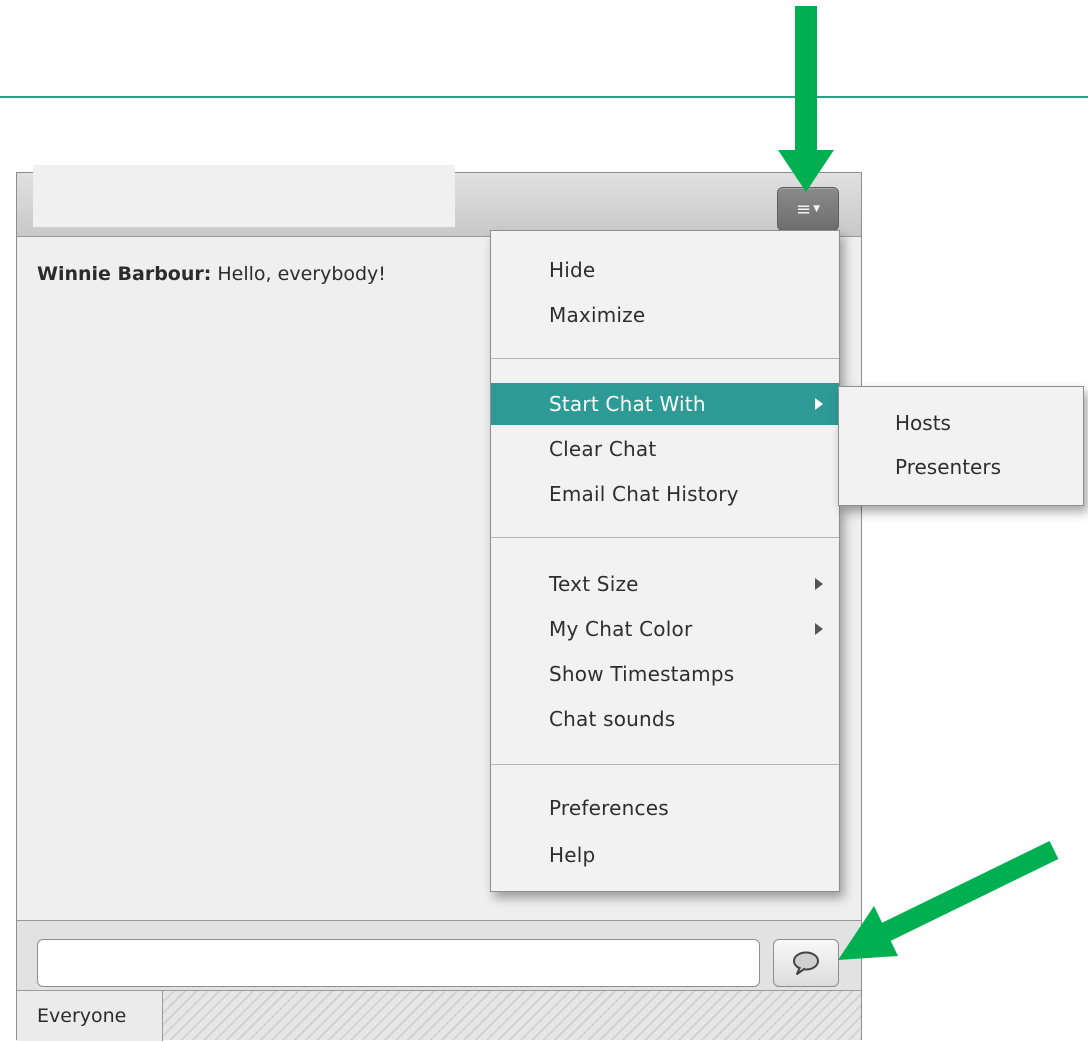  Describe the element at coordinates (594, 584) in the screenshot. I see `menu-item-label: Text Size` at that location.